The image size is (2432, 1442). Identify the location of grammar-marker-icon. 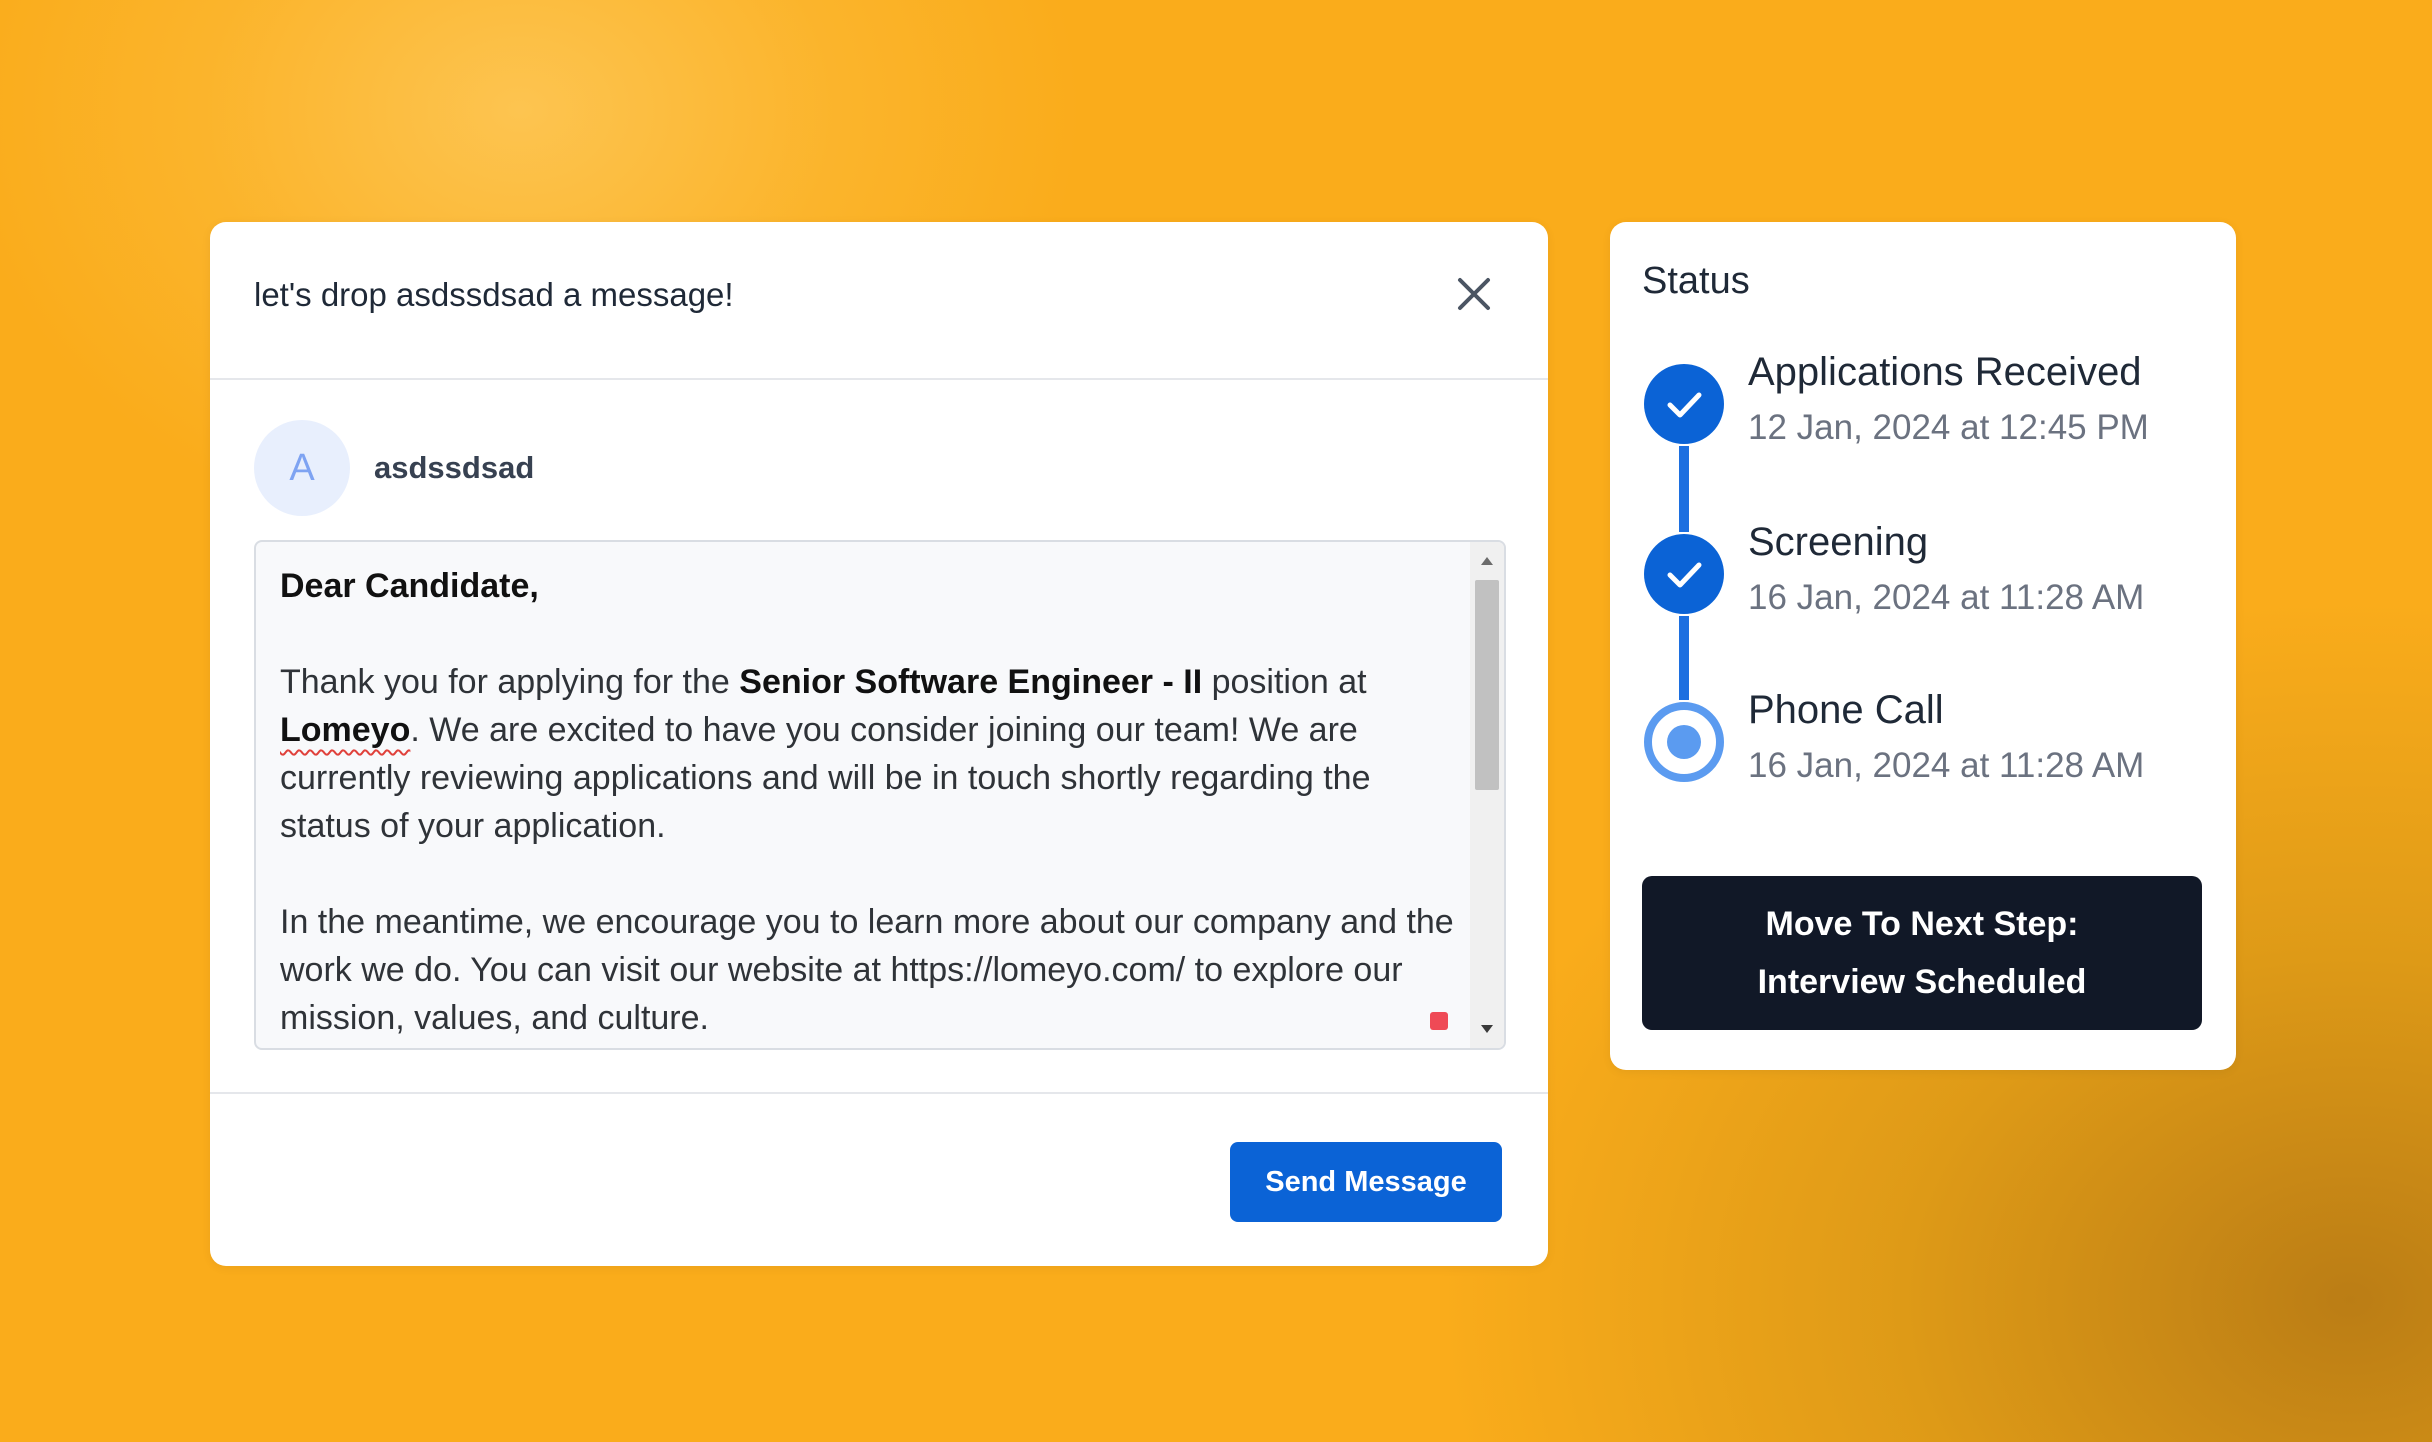
(1439, 1021).